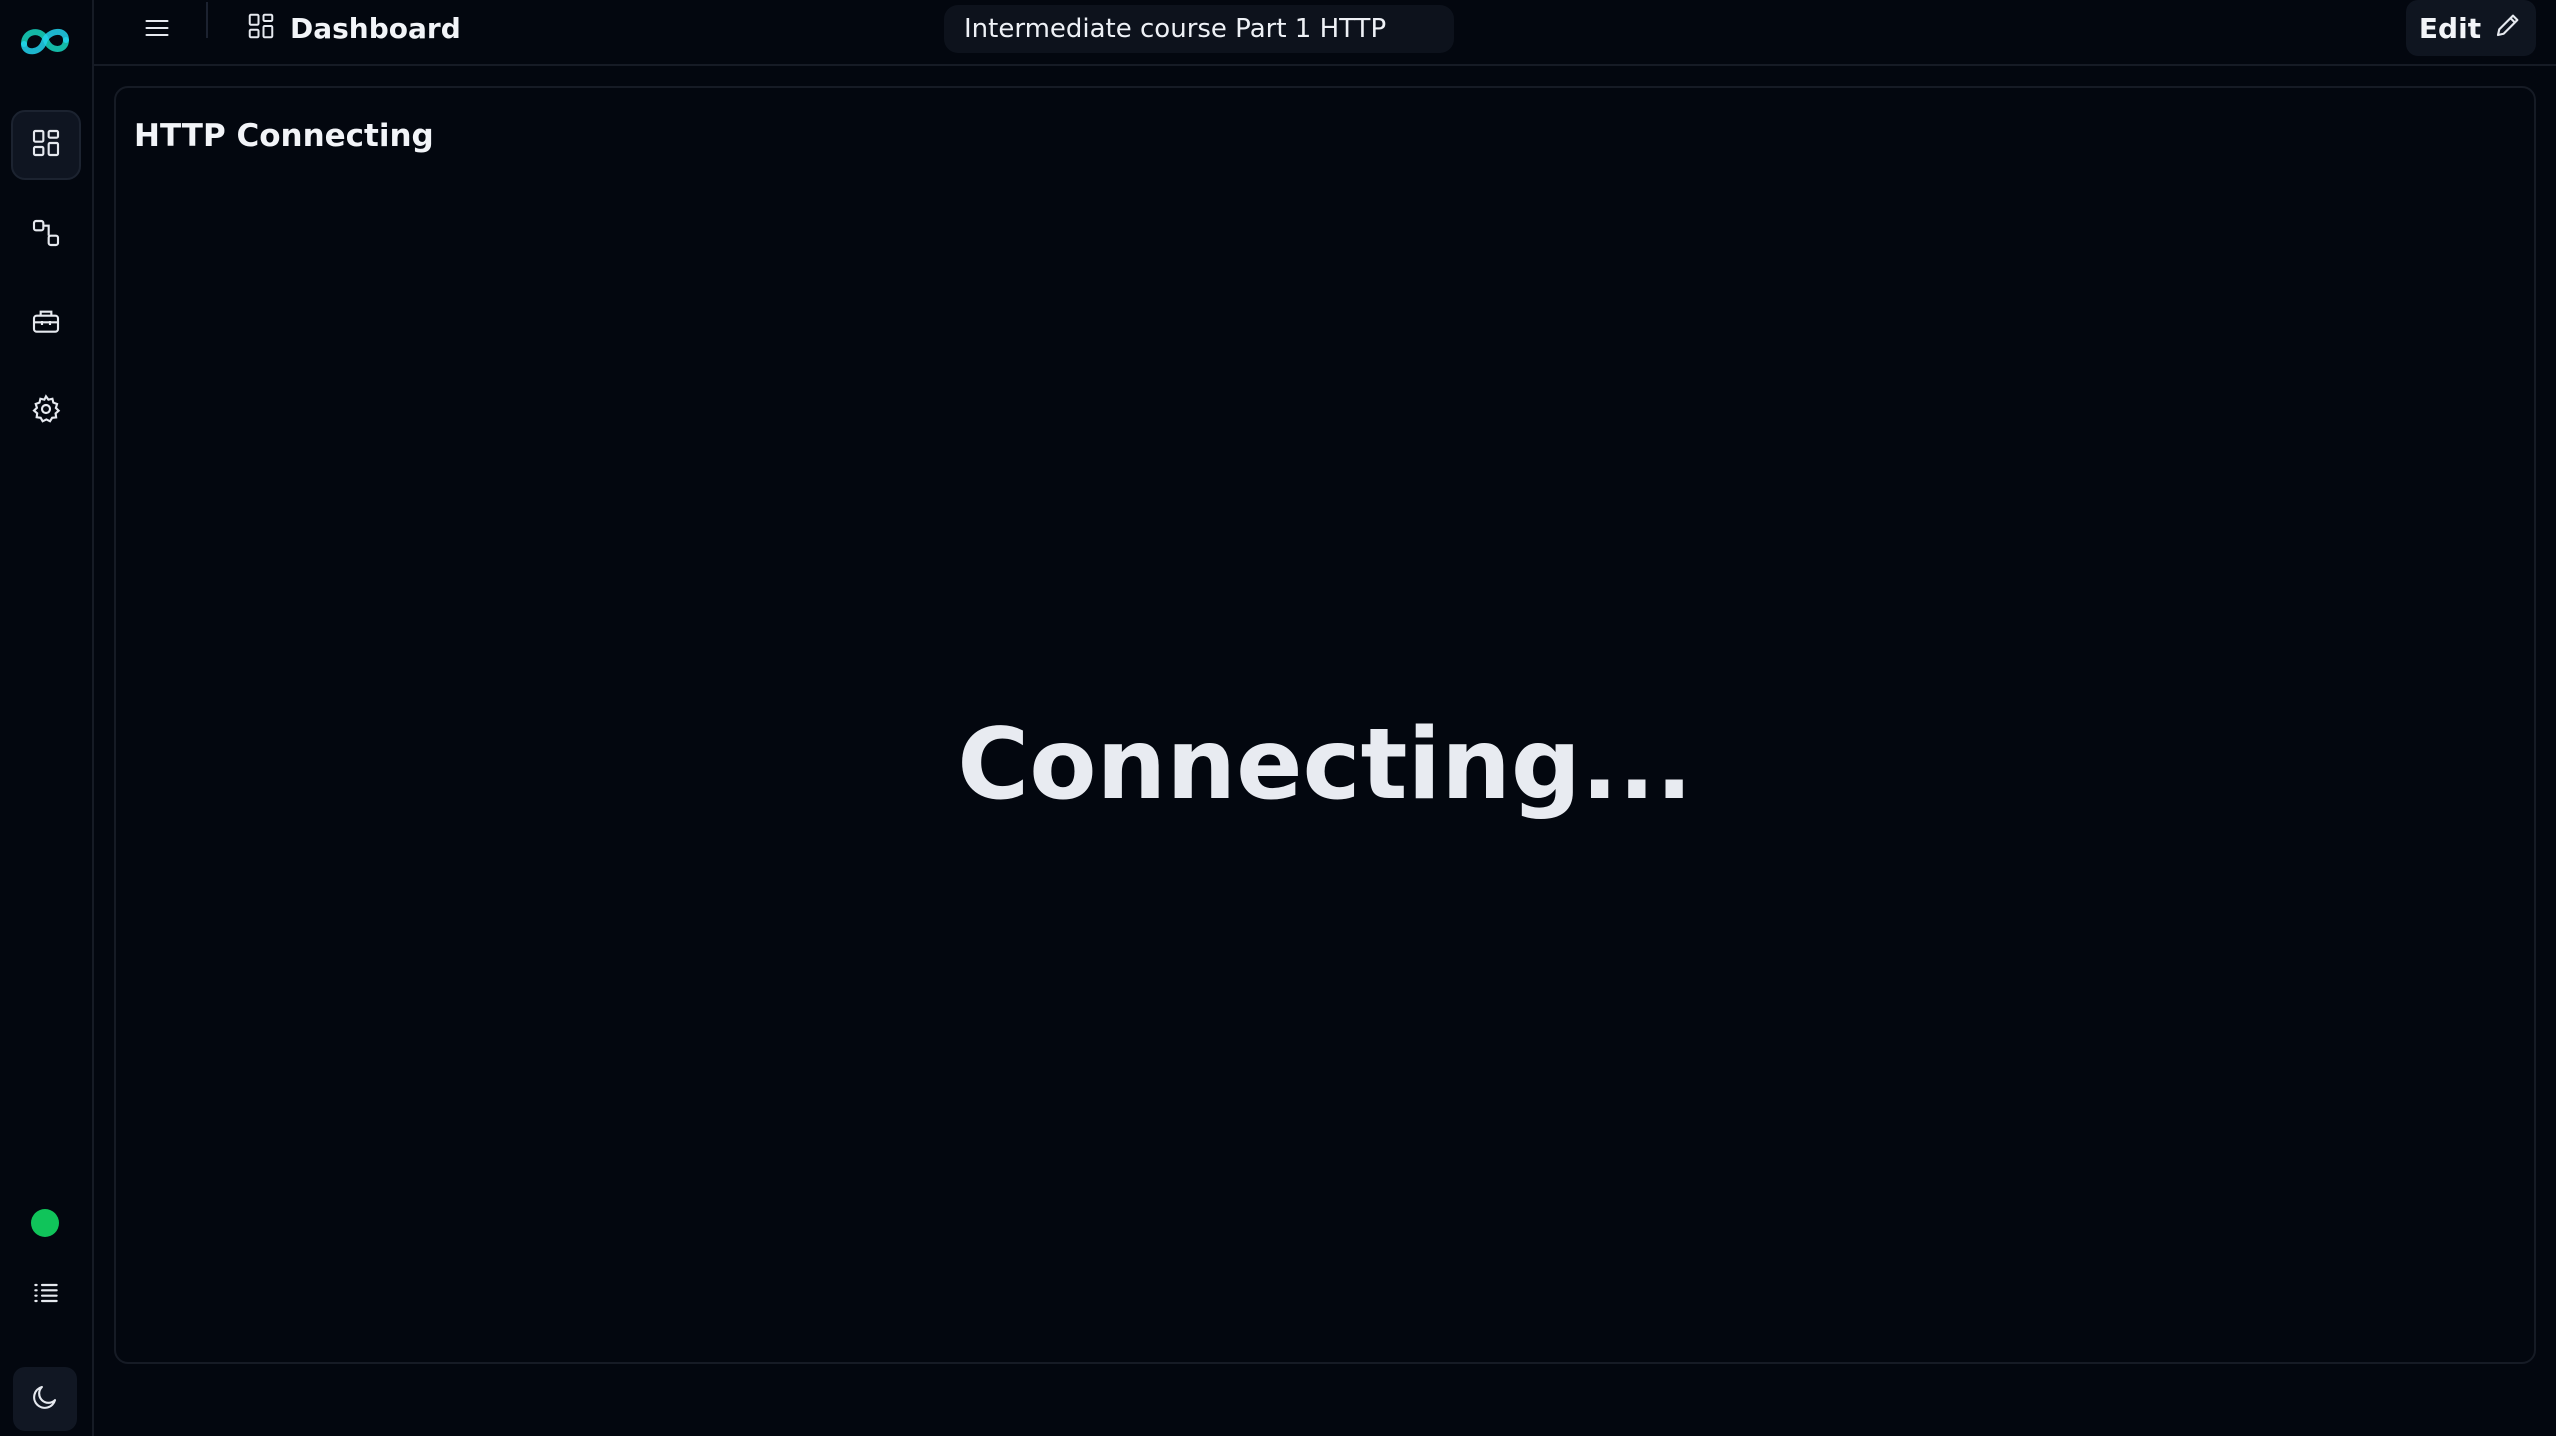 This screenshot has width=2556, height=1436. I want to click on moon-icon, so click(45, 1399).